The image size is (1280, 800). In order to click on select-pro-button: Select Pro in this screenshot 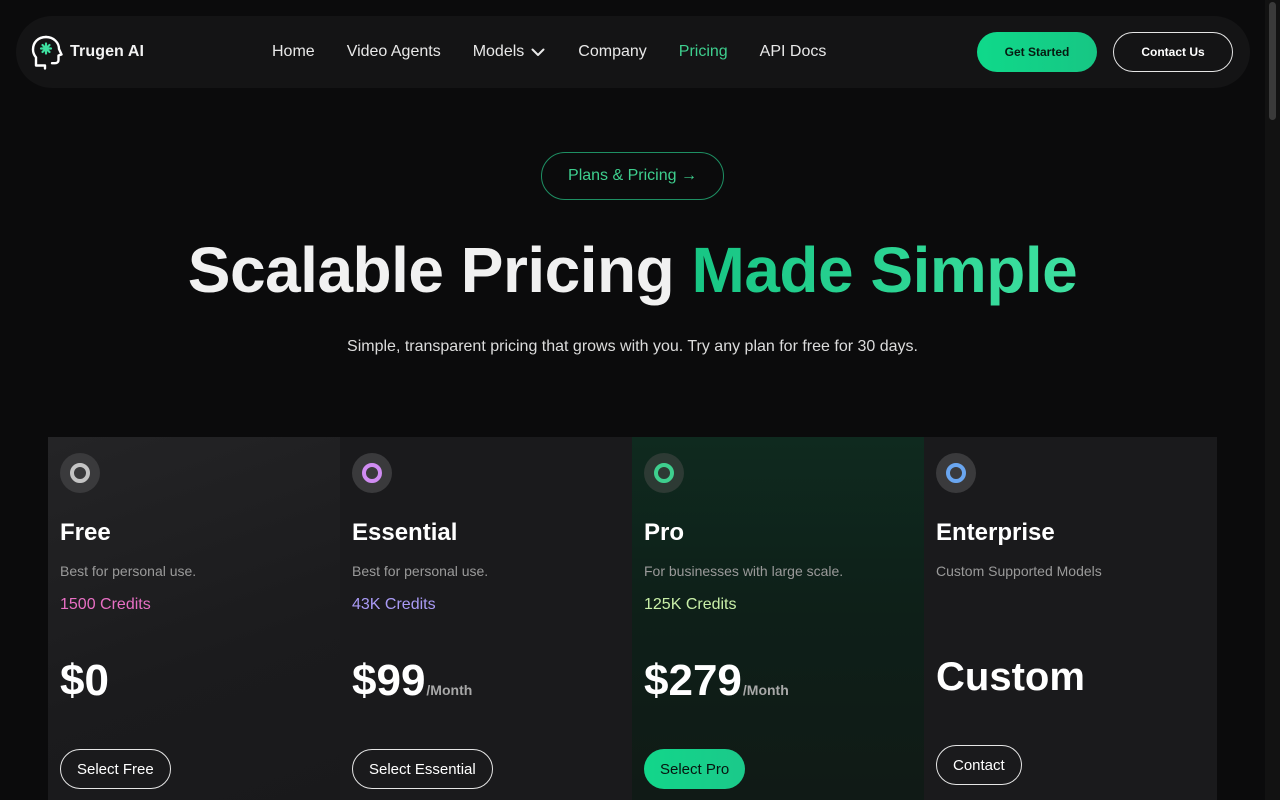, I will do `click(695, 769)`.